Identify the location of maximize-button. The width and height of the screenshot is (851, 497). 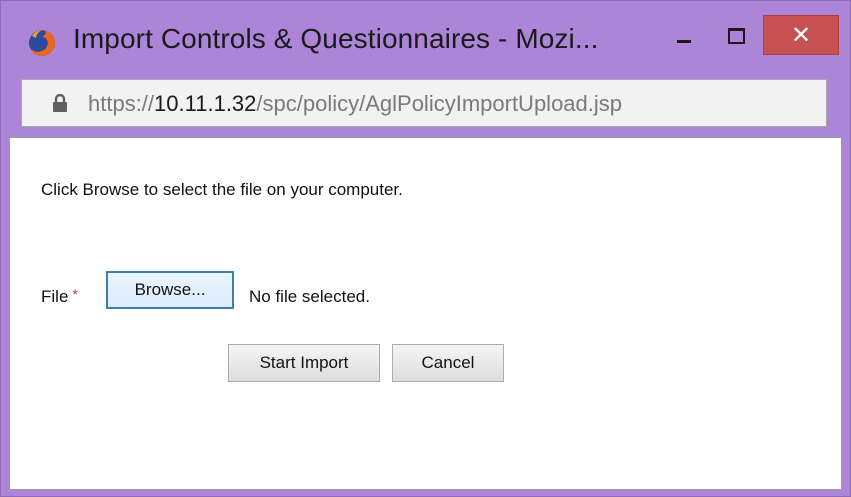
(736, 35).